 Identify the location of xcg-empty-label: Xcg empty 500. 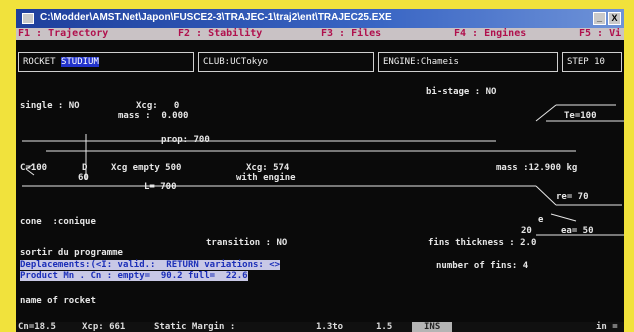
(146, 168).